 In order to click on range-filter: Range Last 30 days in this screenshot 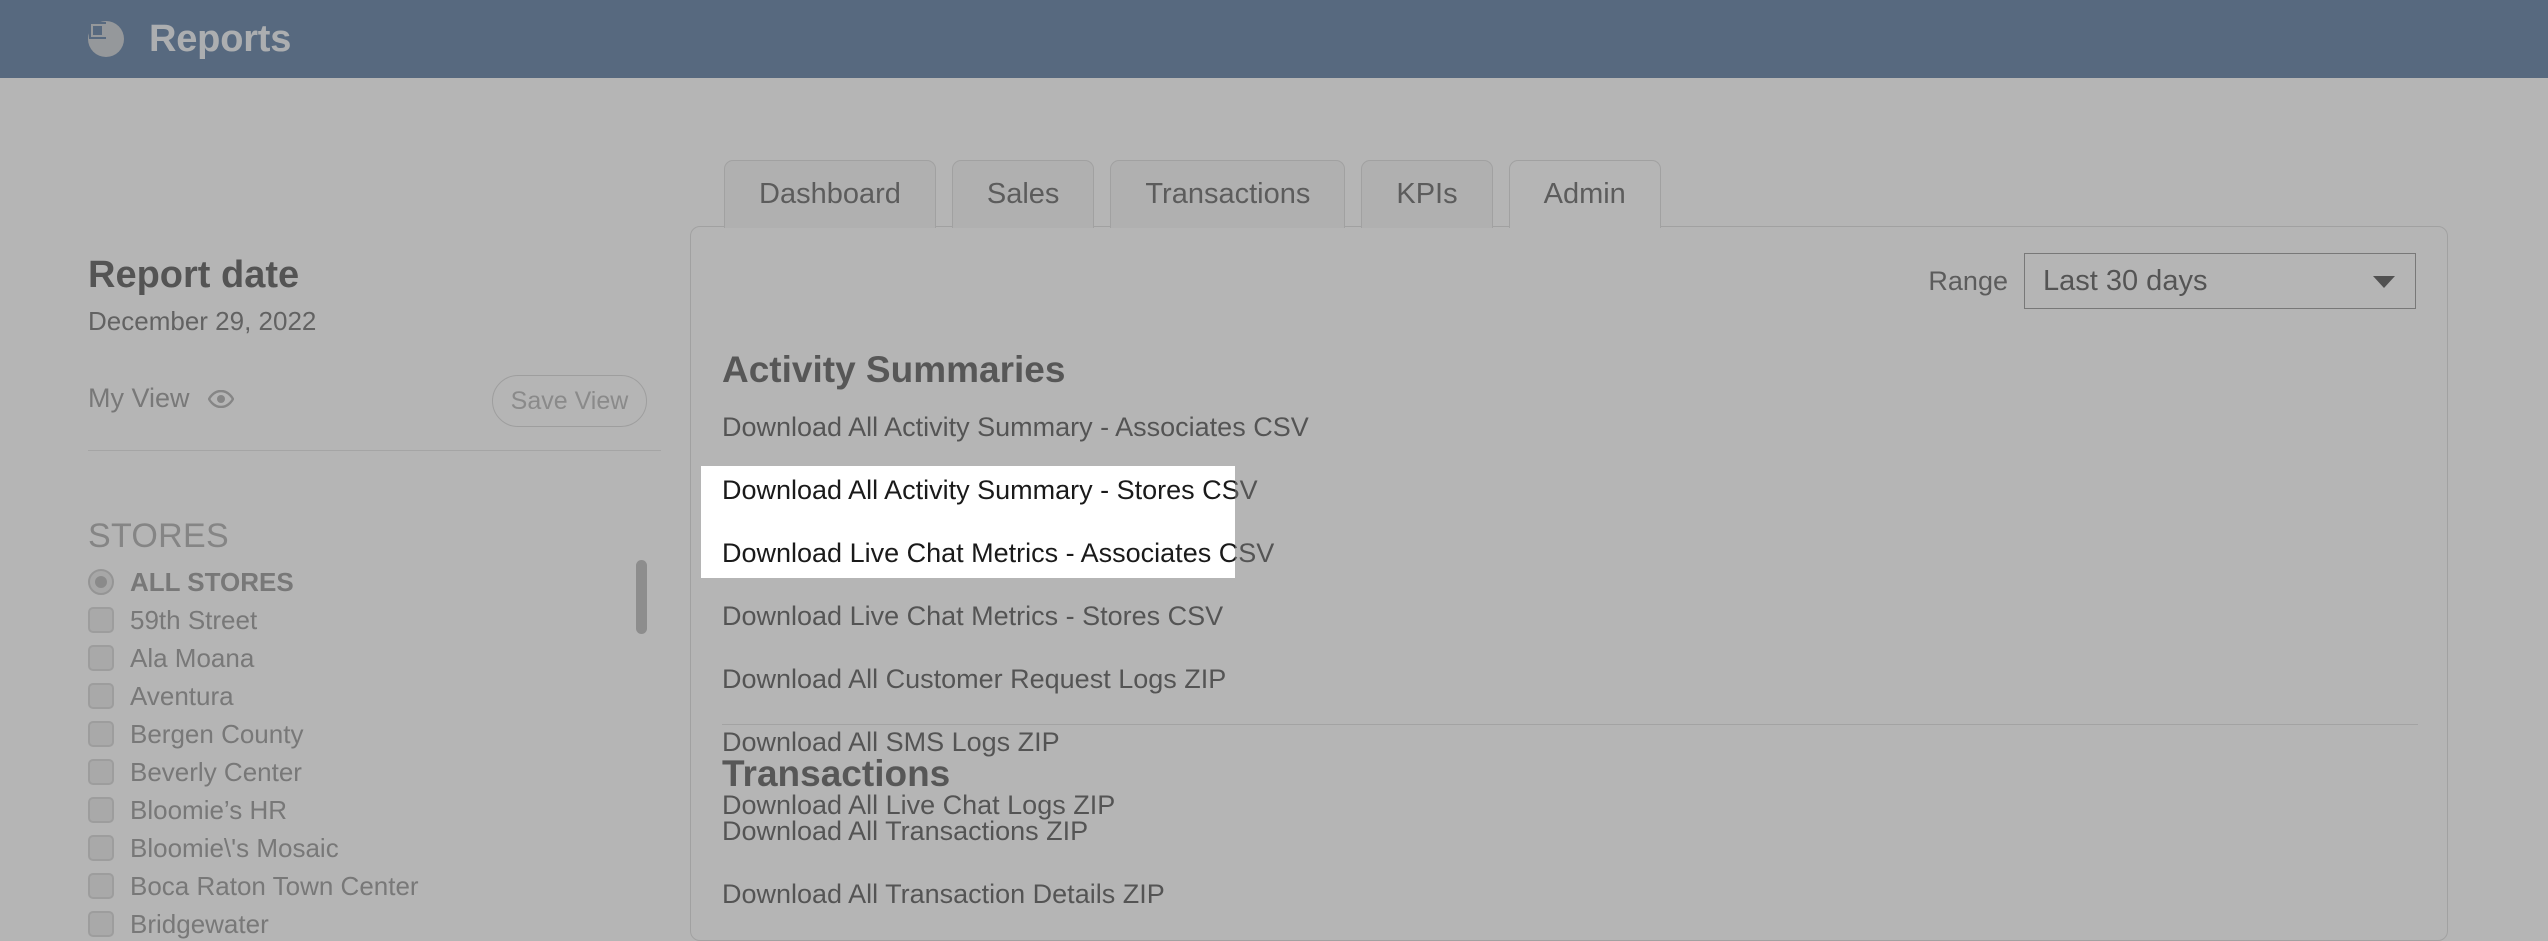, I will do `click(2172, 281)`.